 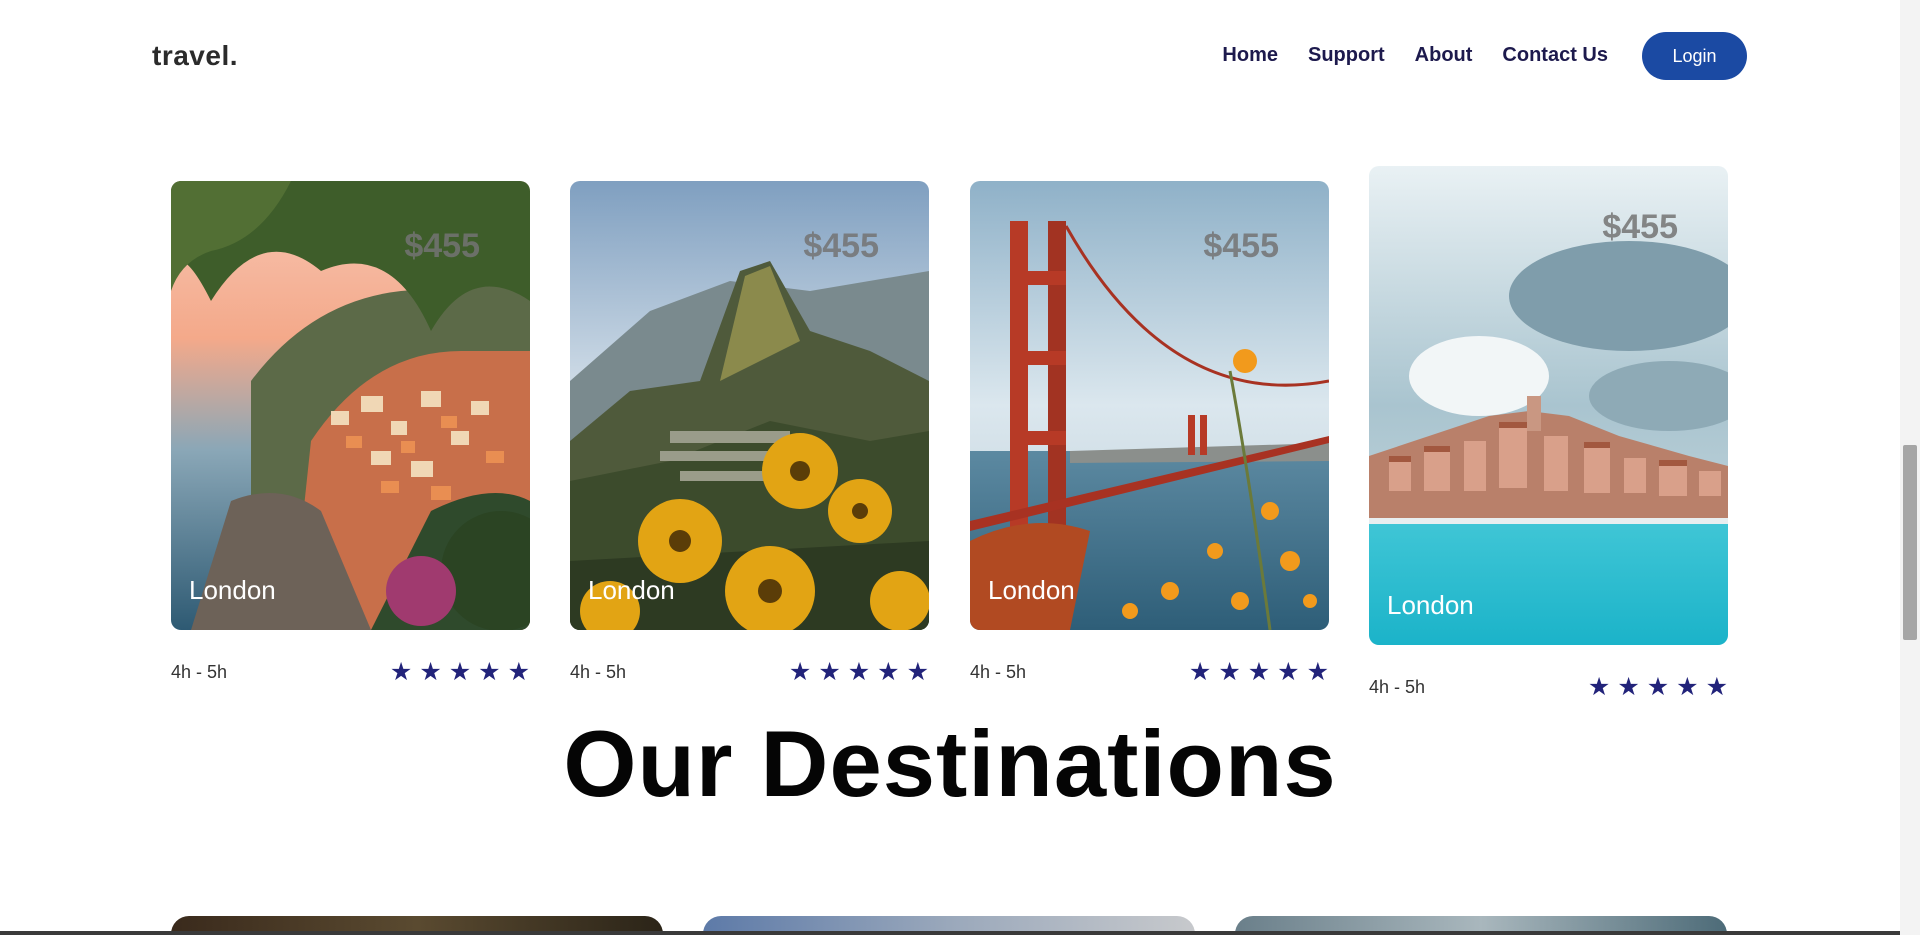 What do you see at coordinates (950, 933) in the screenshot?
I see `page-bottom-edge` at bounding box center [950, 933].